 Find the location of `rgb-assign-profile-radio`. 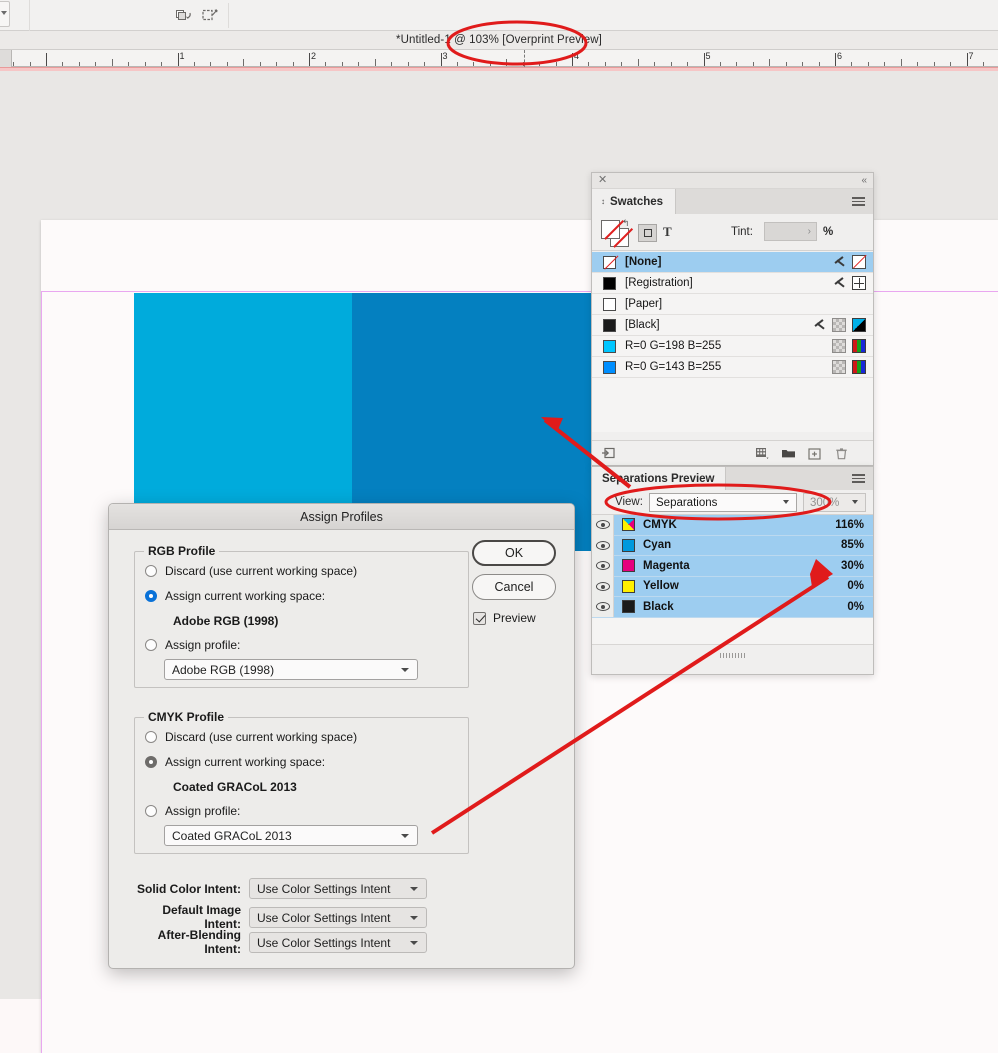

rgb-assign-profile-radio is located at coordinates (151, 645).